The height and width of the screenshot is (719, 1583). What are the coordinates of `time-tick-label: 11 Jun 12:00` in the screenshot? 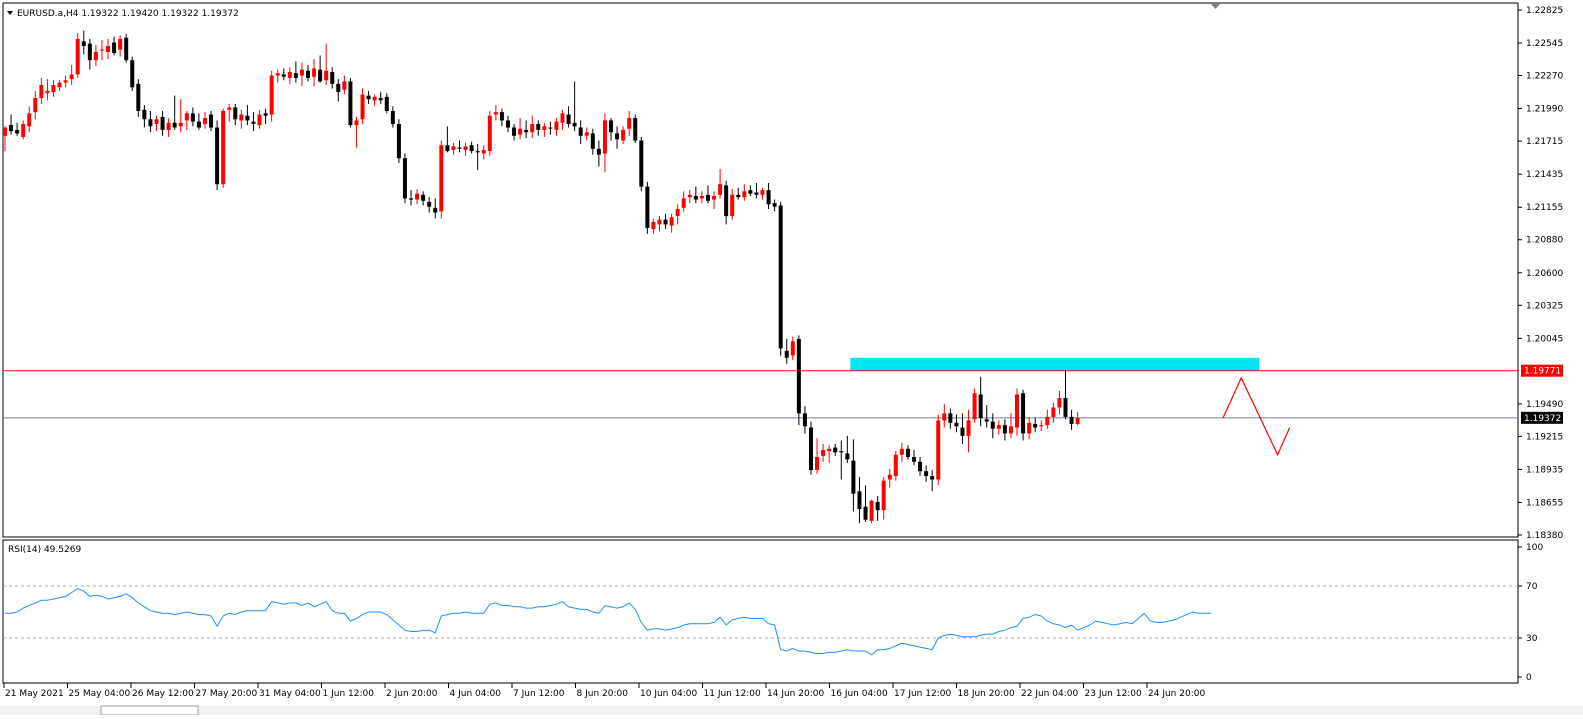 It's located at (732, 694).